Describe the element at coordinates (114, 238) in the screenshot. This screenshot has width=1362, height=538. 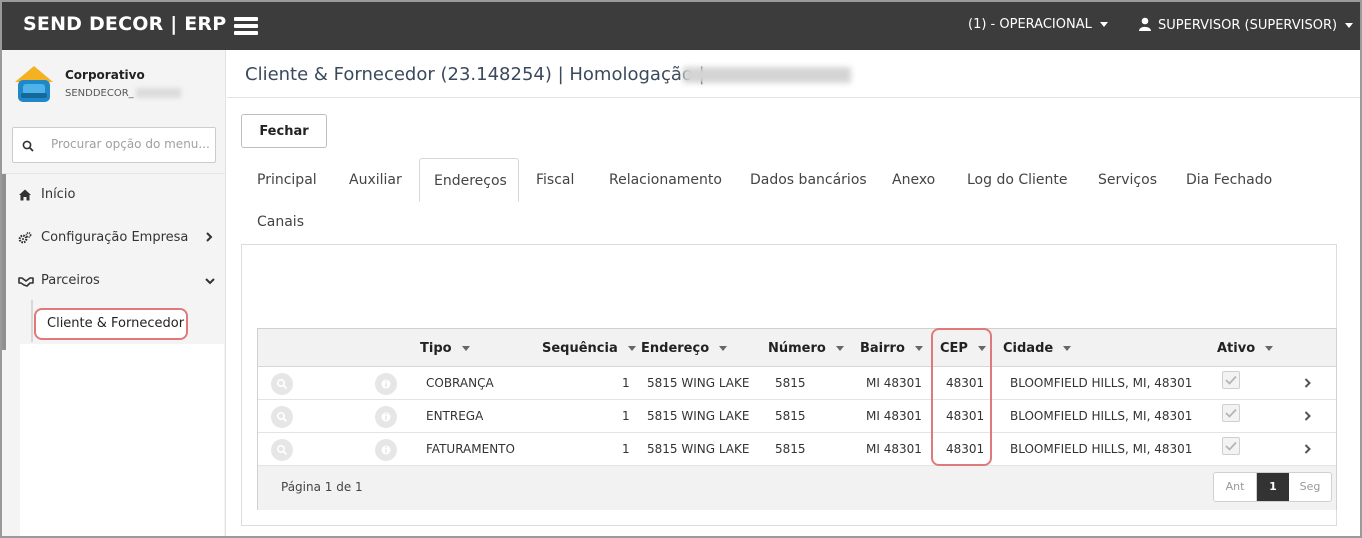
I see `sidebar-item-configuracao-empresa: Configuração Empresa` at that location.